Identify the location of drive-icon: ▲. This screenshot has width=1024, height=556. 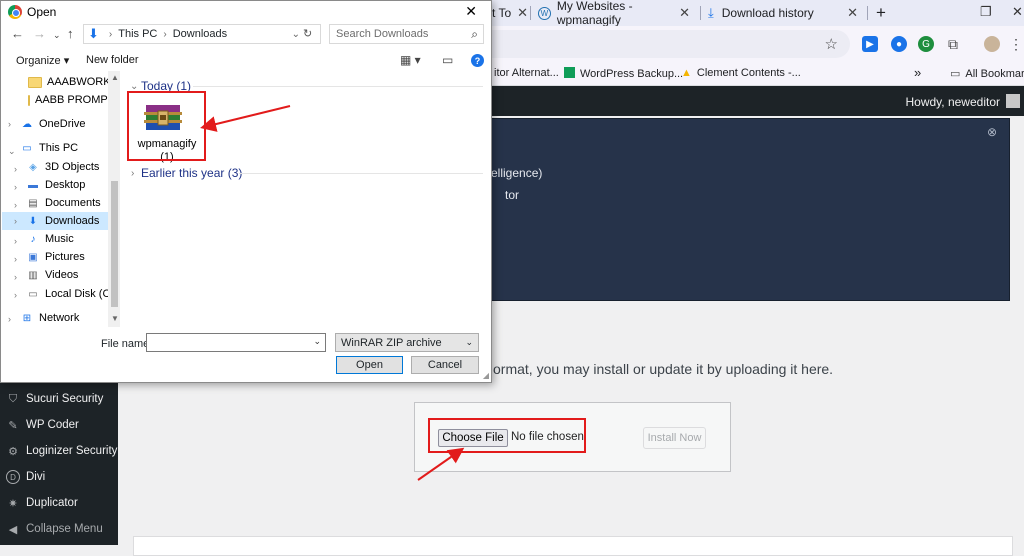
(686, 73).